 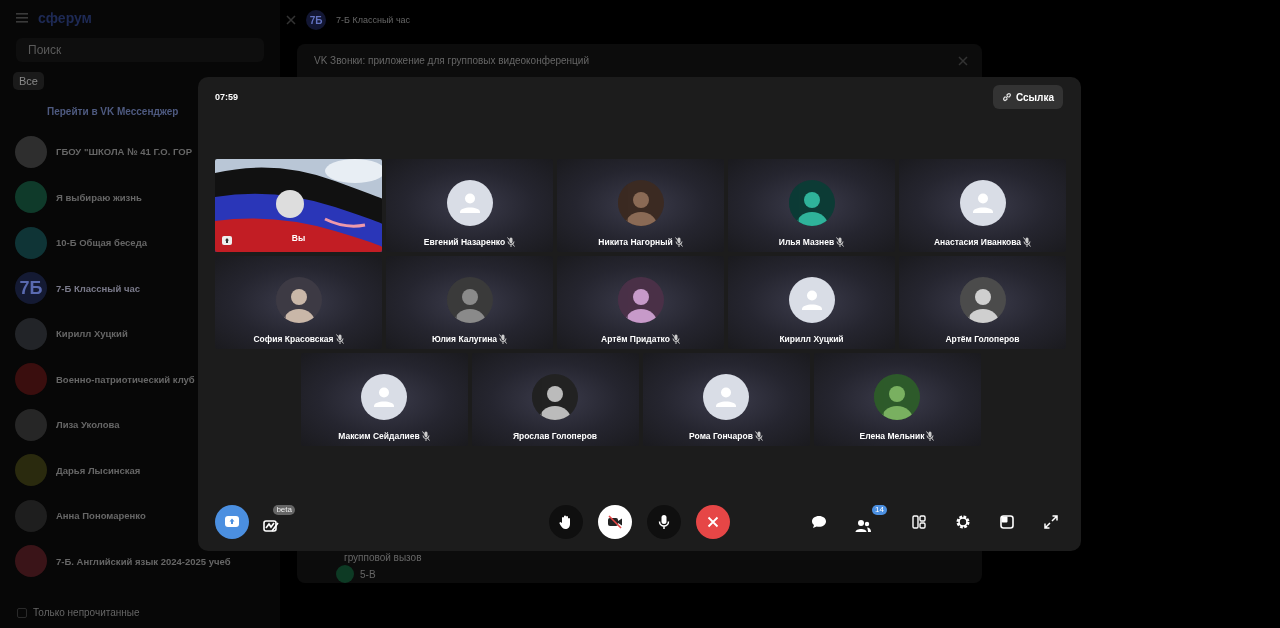 I want to click on app-logo: сферум, so click(x=65, y=18).